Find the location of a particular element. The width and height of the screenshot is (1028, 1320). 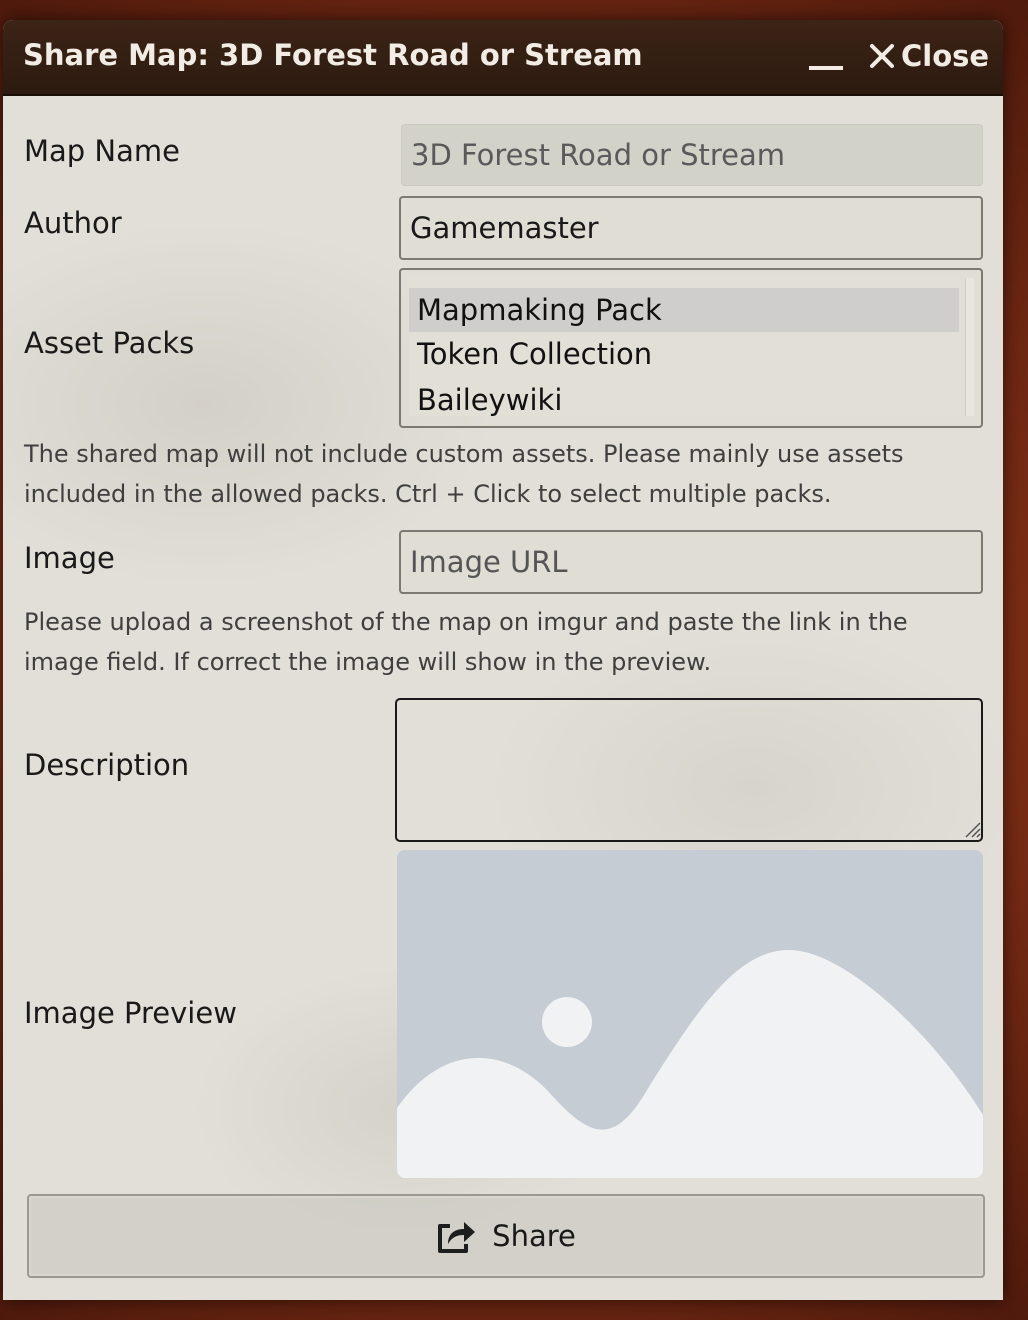

dialog-title: Share Map: 3D Forest Road or Stream is located at coordinates (333, 55).